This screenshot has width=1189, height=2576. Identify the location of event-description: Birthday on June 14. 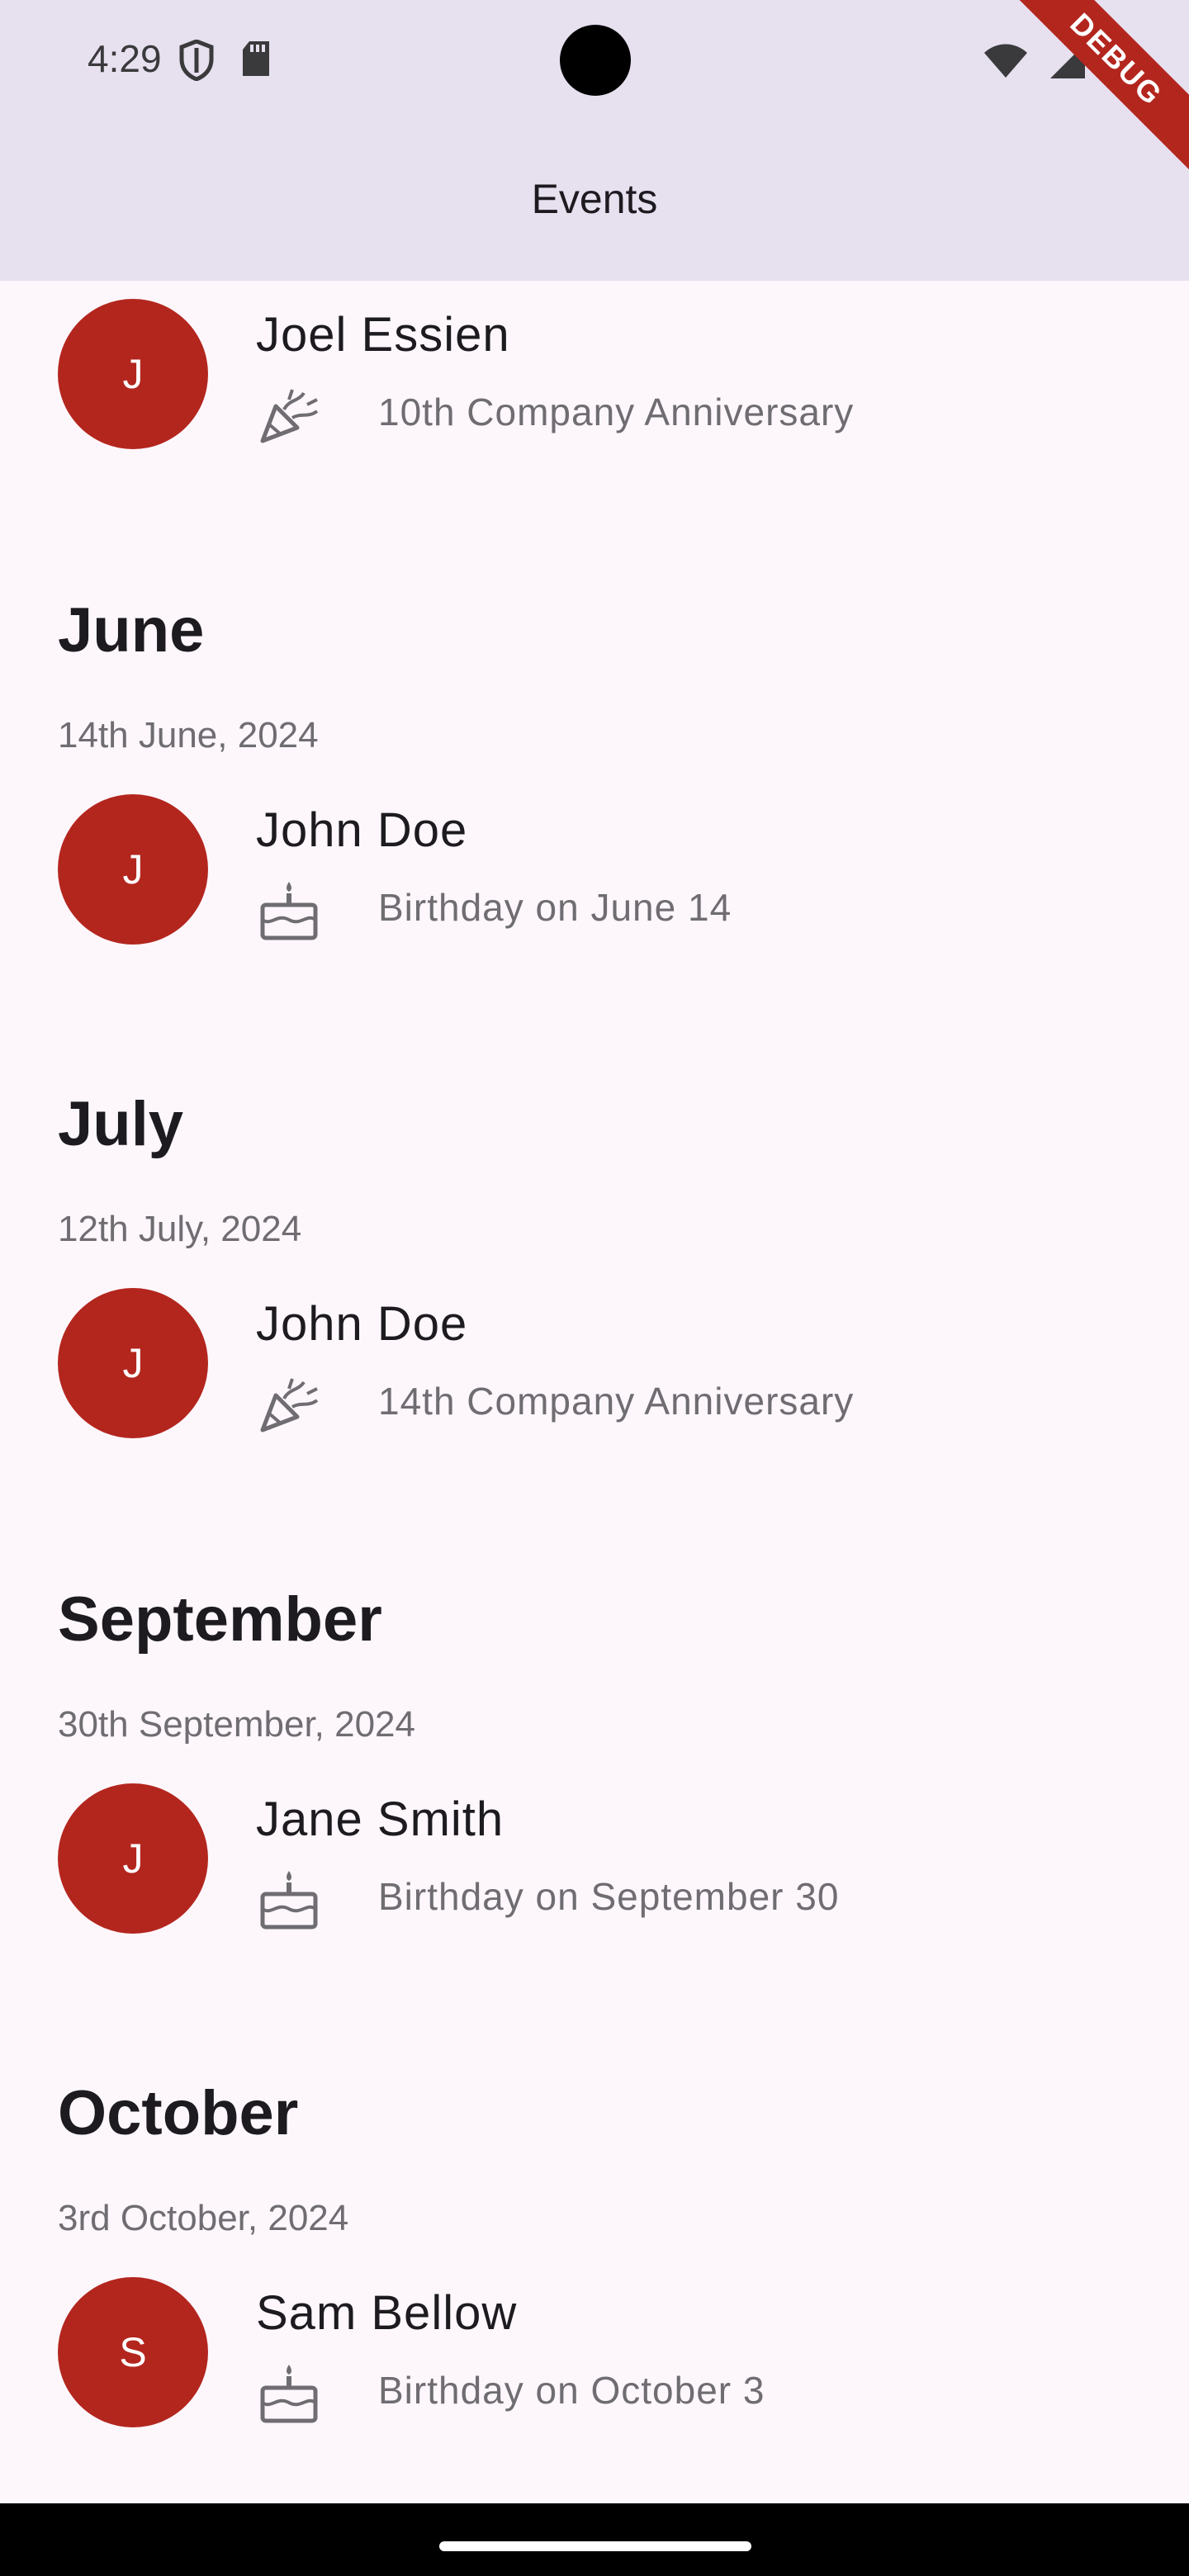
(555, 907).